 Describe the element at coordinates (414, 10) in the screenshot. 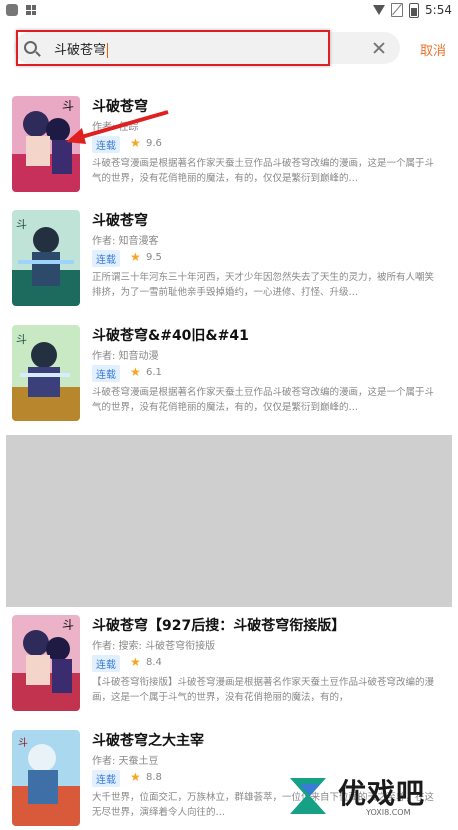

I see `battery-icon` at that location.